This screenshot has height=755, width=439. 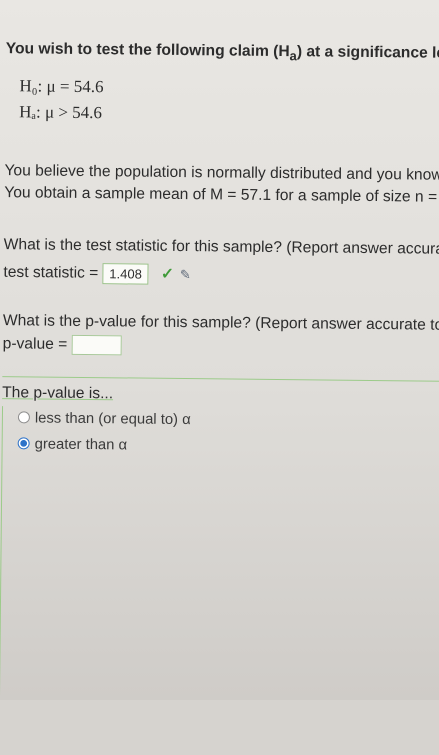 What do you see at coordinates (125, 274) in the screenshot?
I see `test-statistic-input: 1.408` at bounding box center [125, 274].